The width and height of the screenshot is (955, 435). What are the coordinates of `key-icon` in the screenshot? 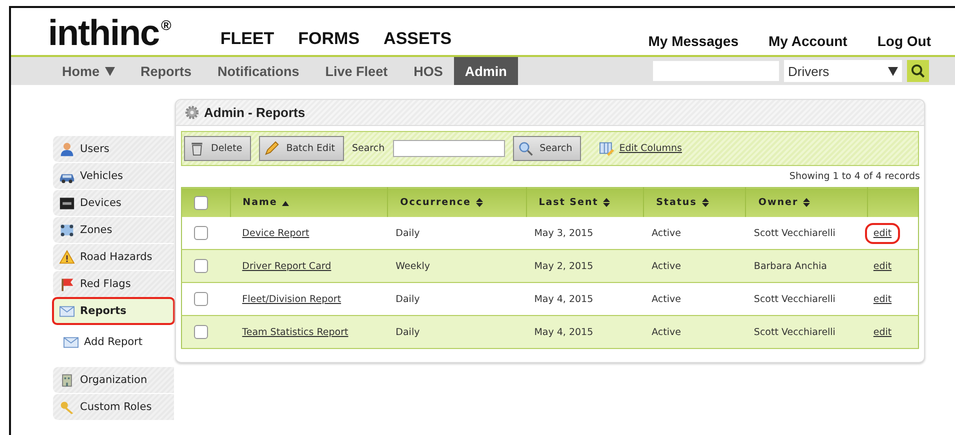 It's located at (67, 407).